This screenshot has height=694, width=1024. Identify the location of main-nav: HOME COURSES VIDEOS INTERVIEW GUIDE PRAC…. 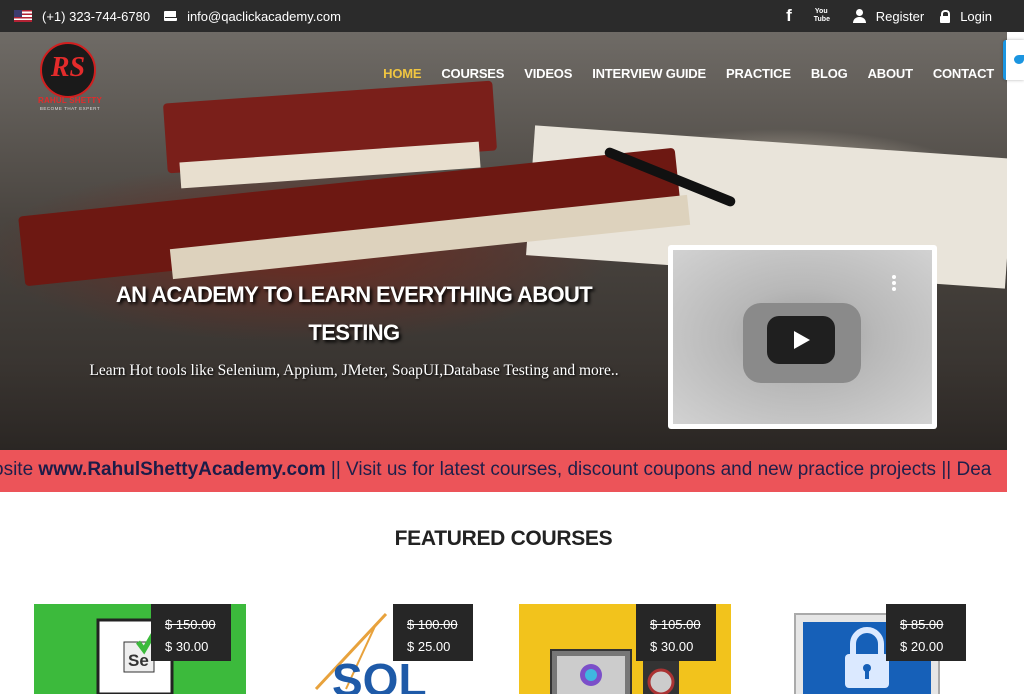
(688, 73).